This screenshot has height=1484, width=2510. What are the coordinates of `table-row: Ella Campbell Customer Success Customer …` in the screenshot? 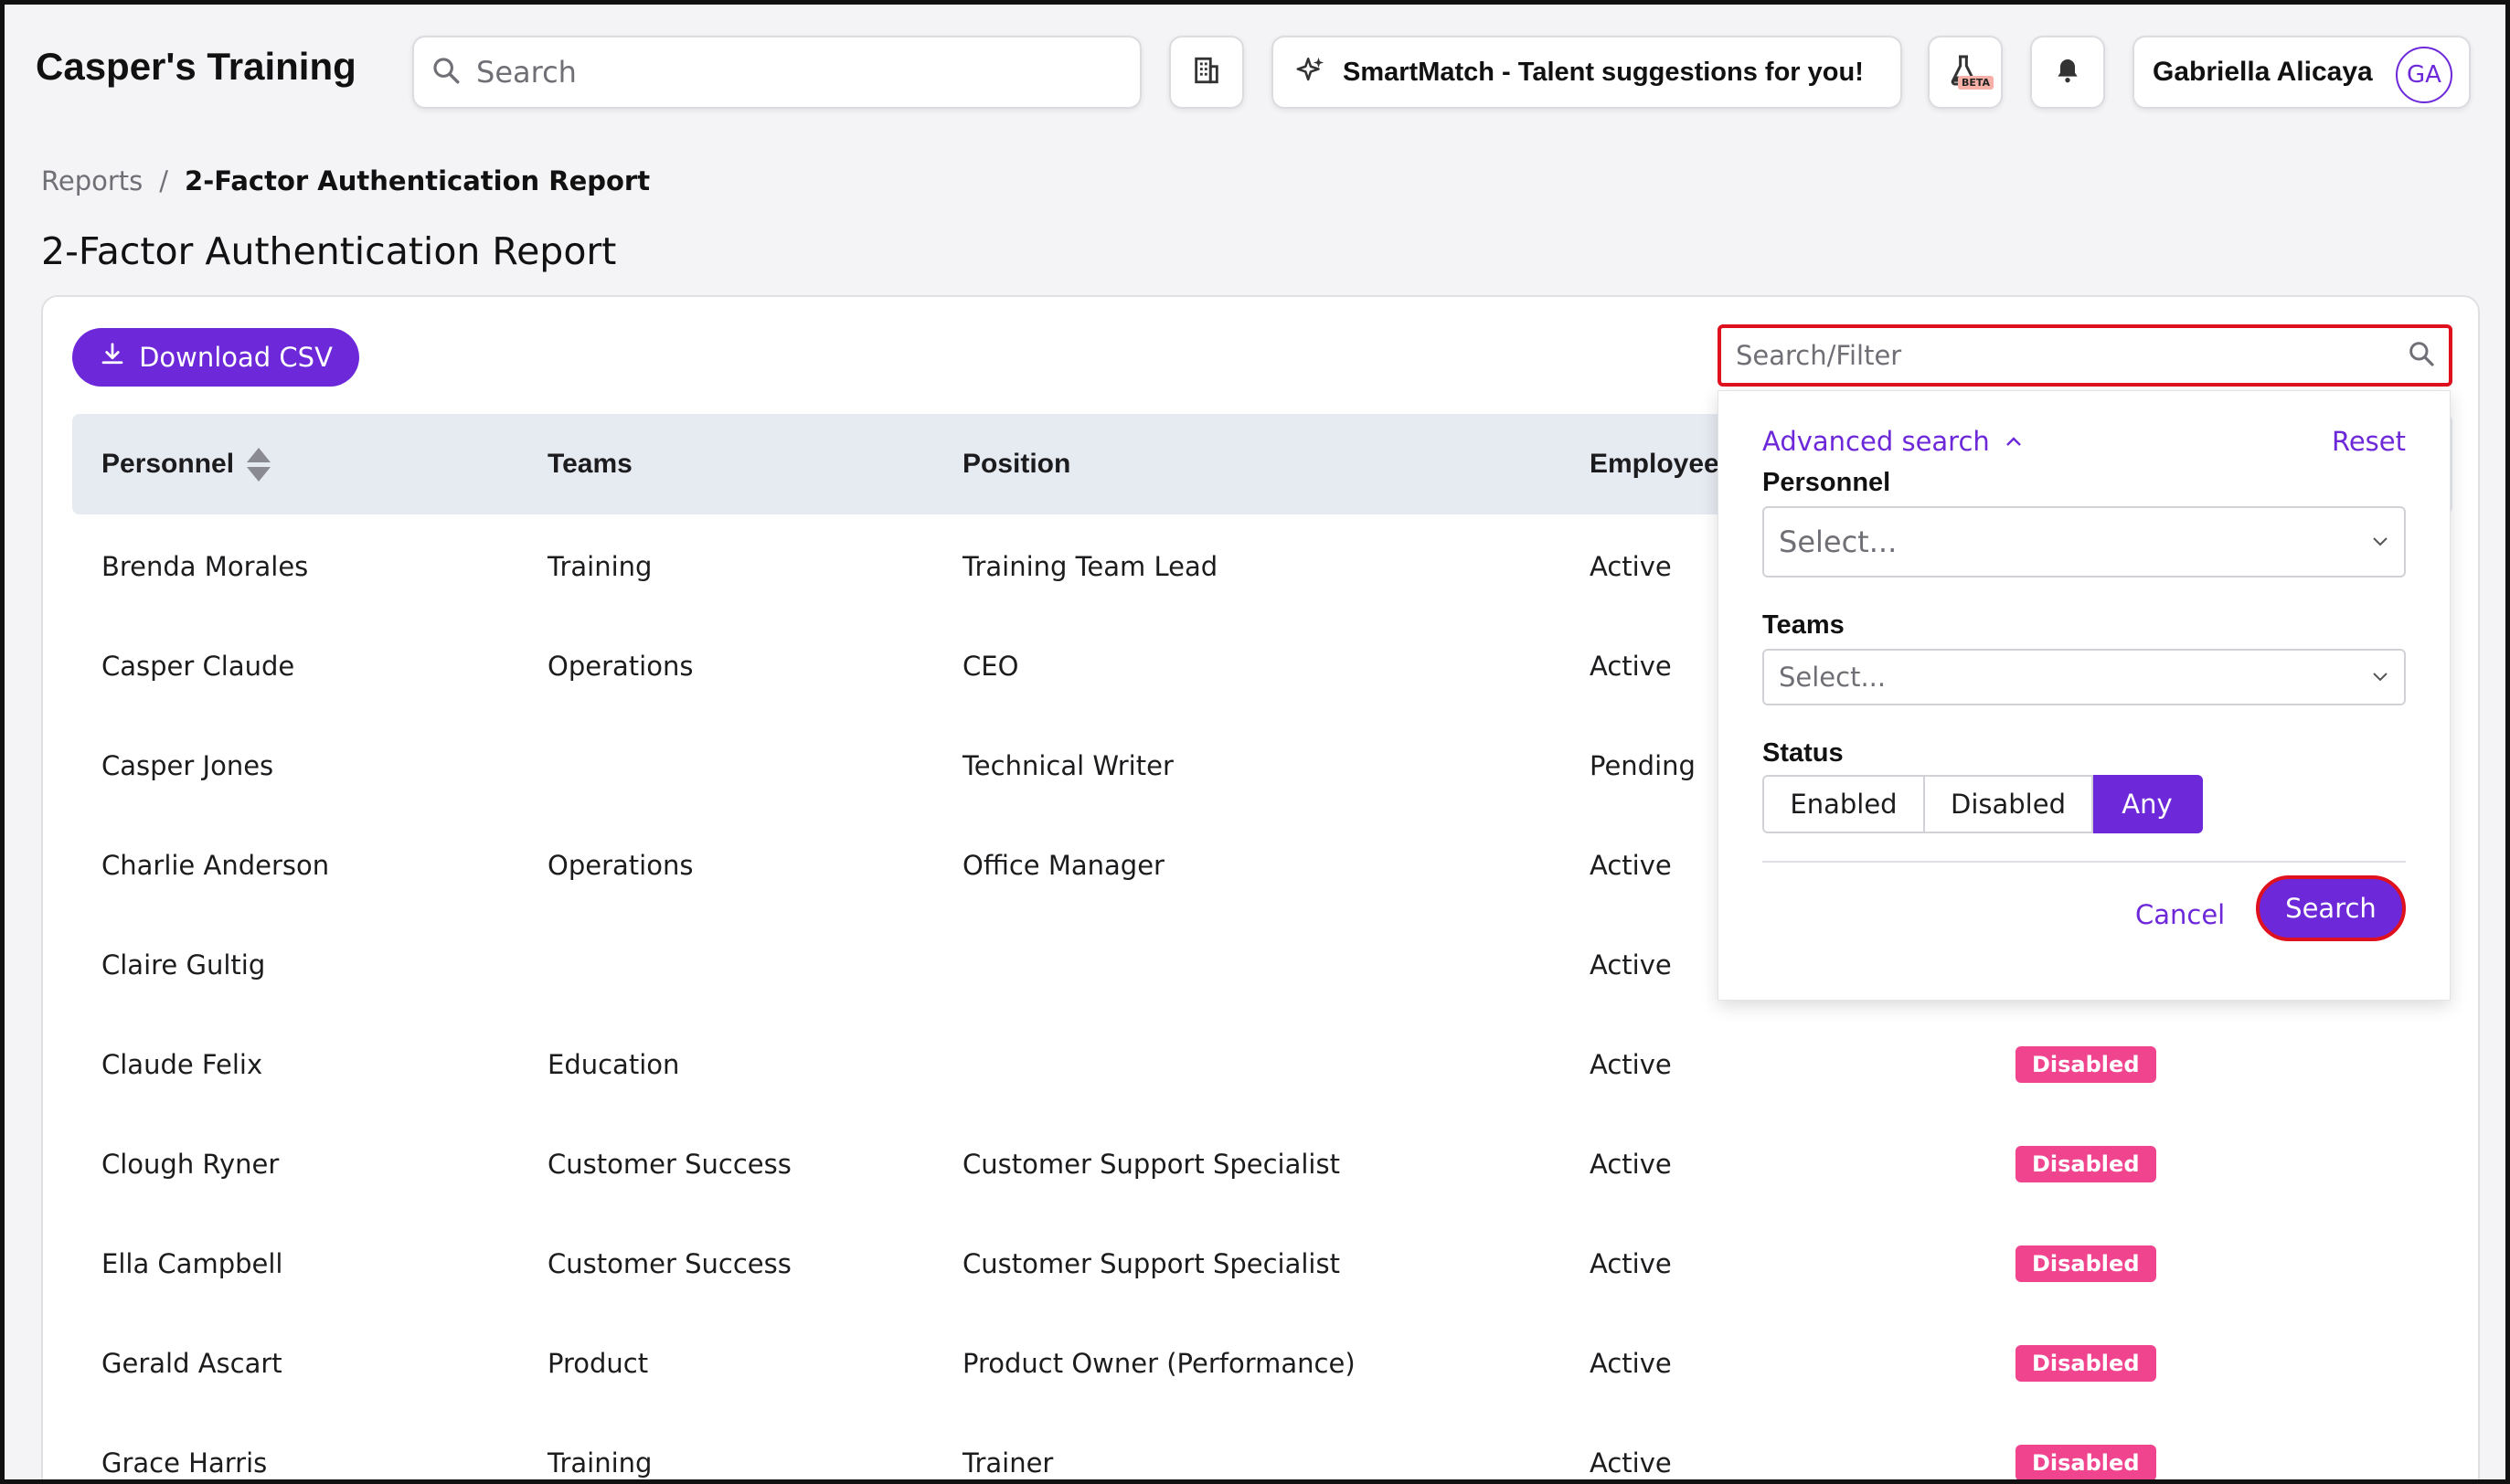 It's located at (1262, 1263).